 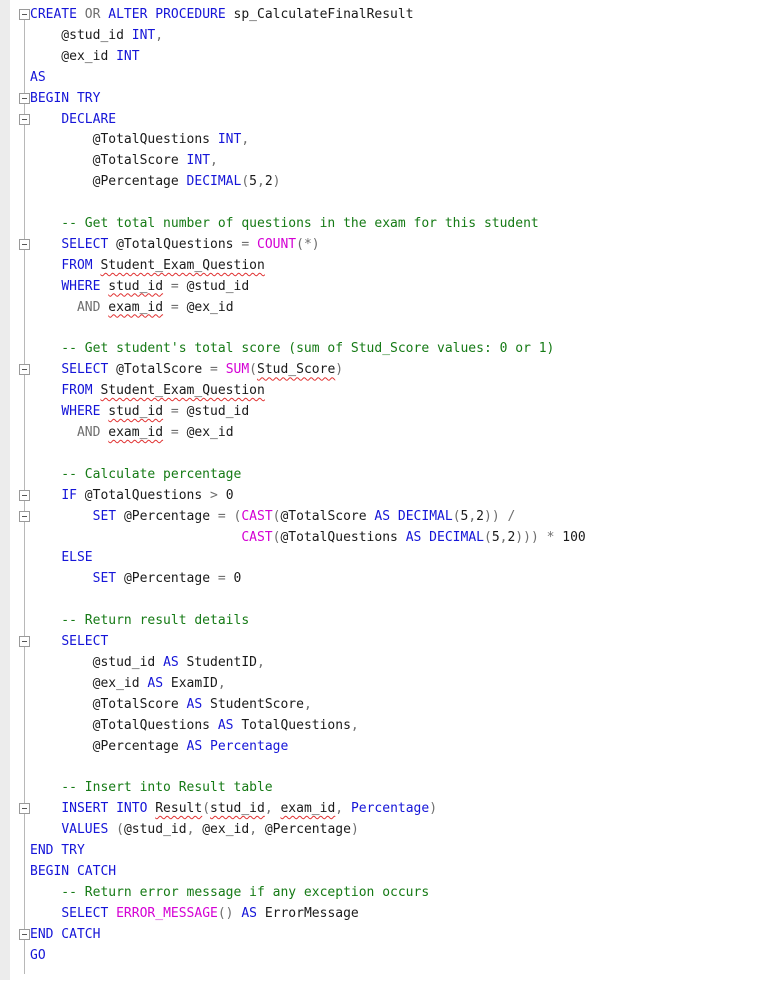 I want to click on keyword-token: END CATCH, so click(x=65, y=934).